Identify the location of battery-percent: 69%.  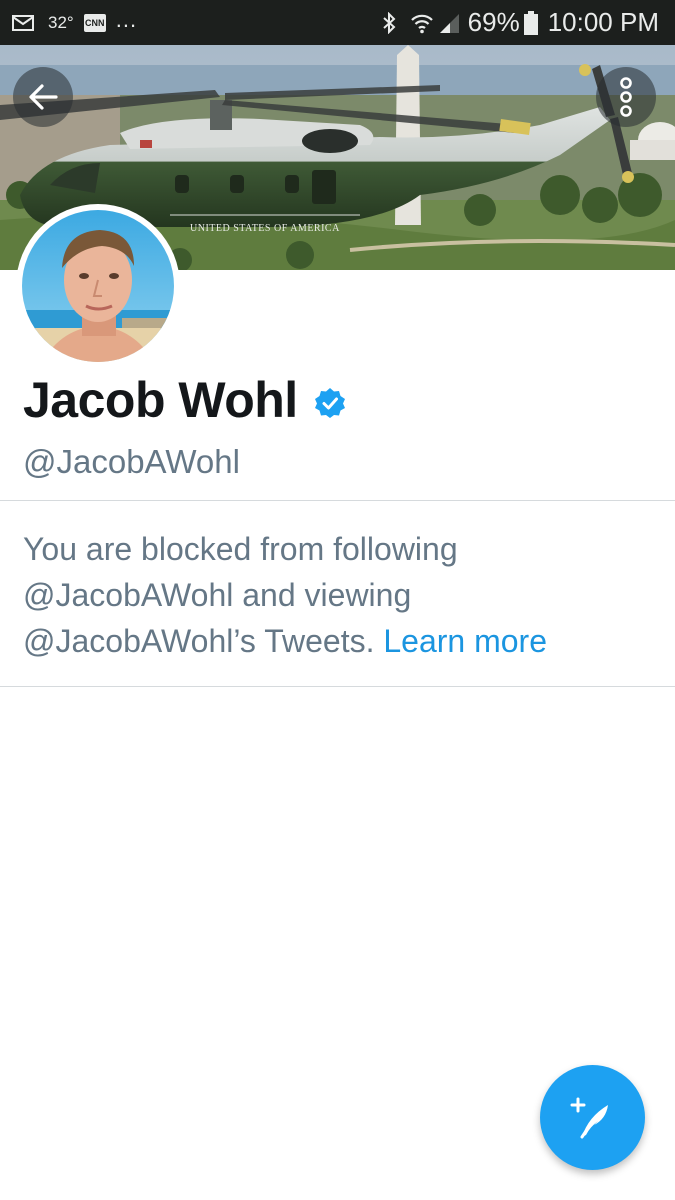
(493, 22).